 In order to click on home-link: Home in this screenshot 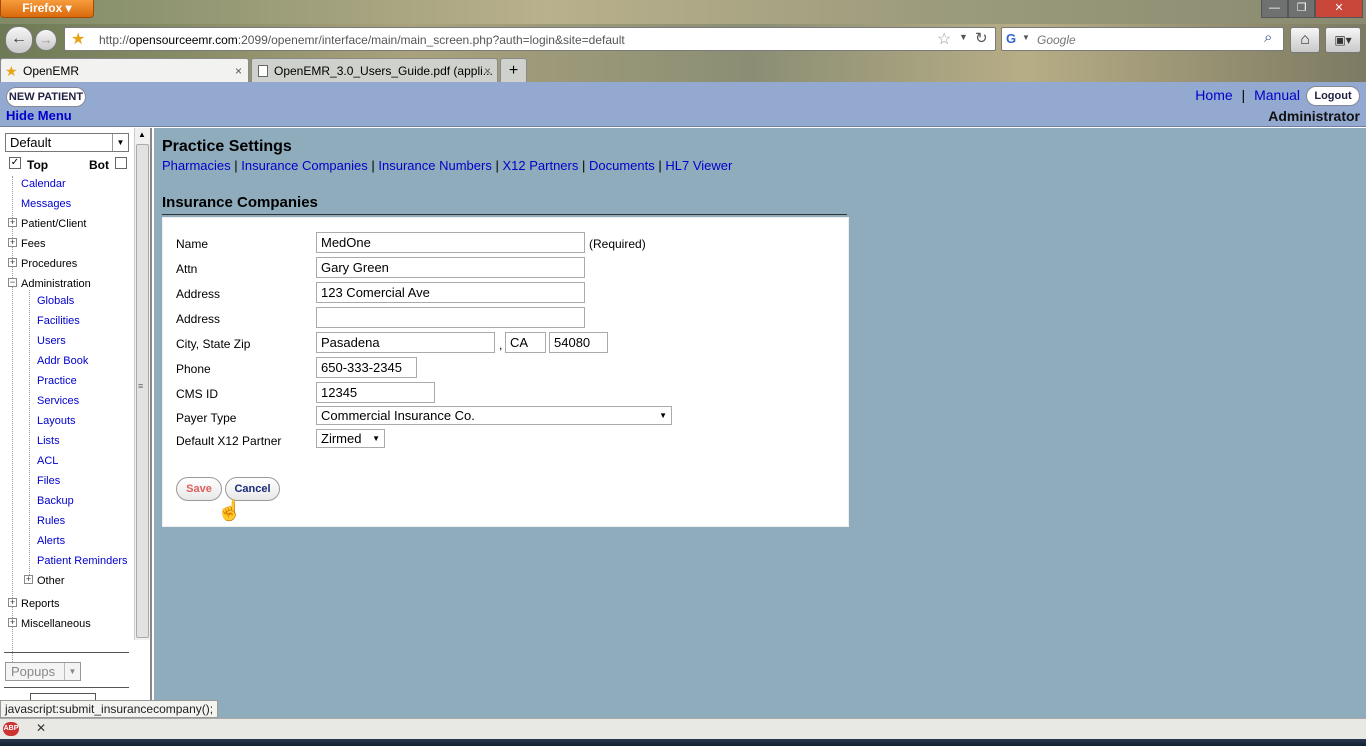, I will do `click(1213, 95)`.